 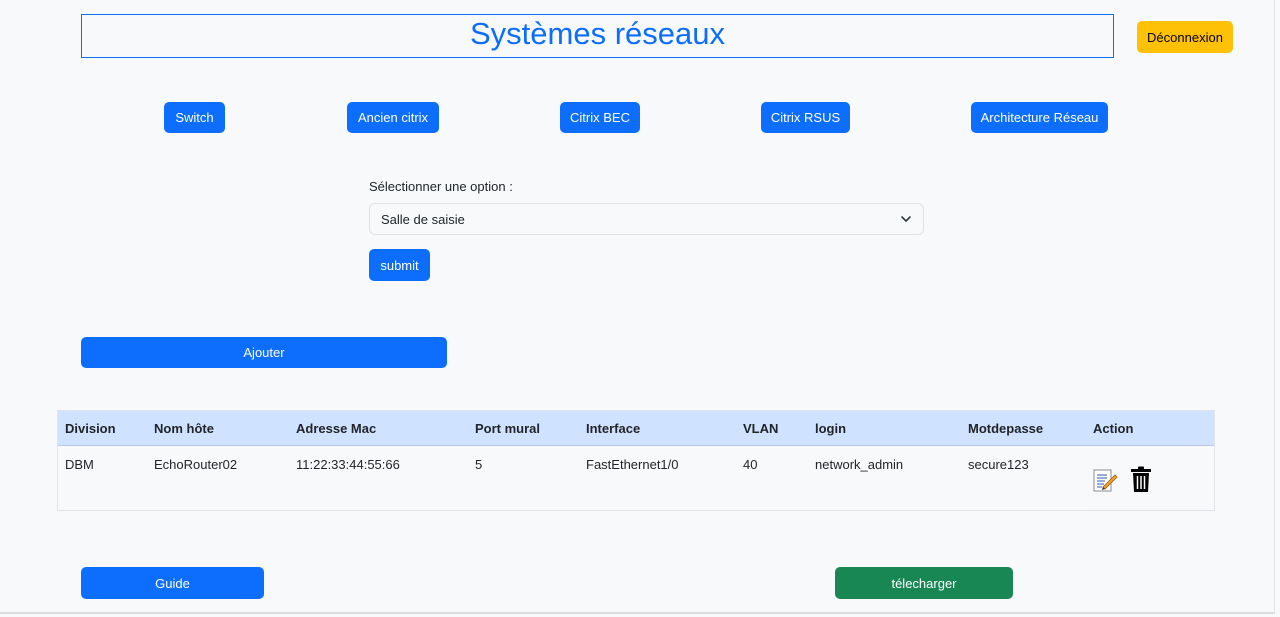 What do you see at coordinates (1006, 428) in the screenshot?
I see `header-password: Motdepasse` at bounding box center [1006, 428].